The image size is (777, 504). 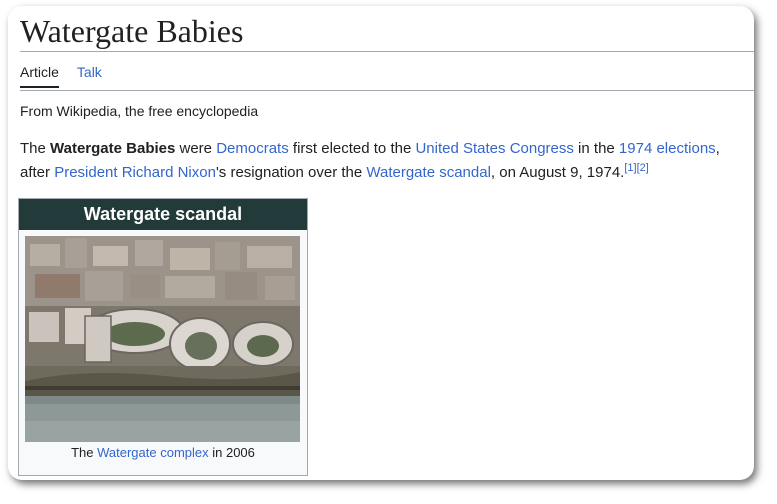 I want to click on intro-text: , on August 9, 1974., so click(x=557, y=172).